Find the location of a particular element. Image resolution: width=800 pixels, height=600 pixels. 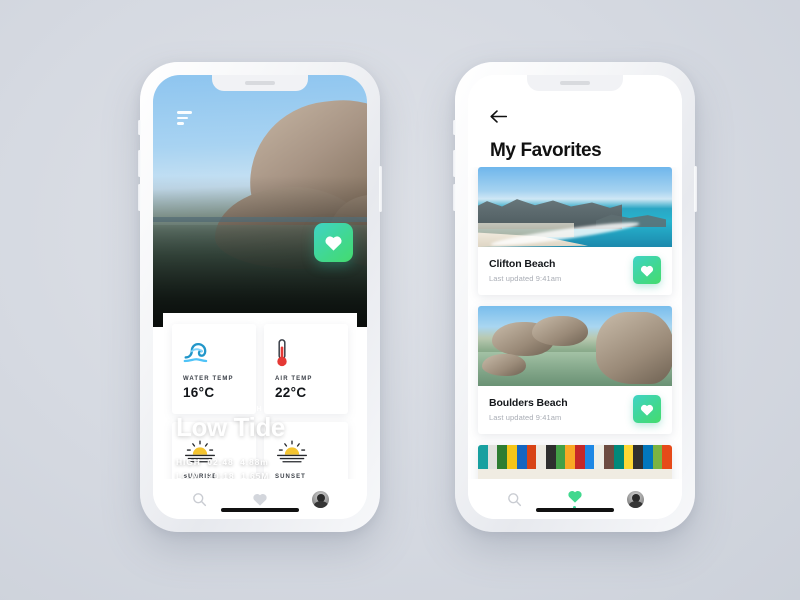

list-item-text: Clifton Beach Last updated 9:41am is located at coordinates (525, 270).